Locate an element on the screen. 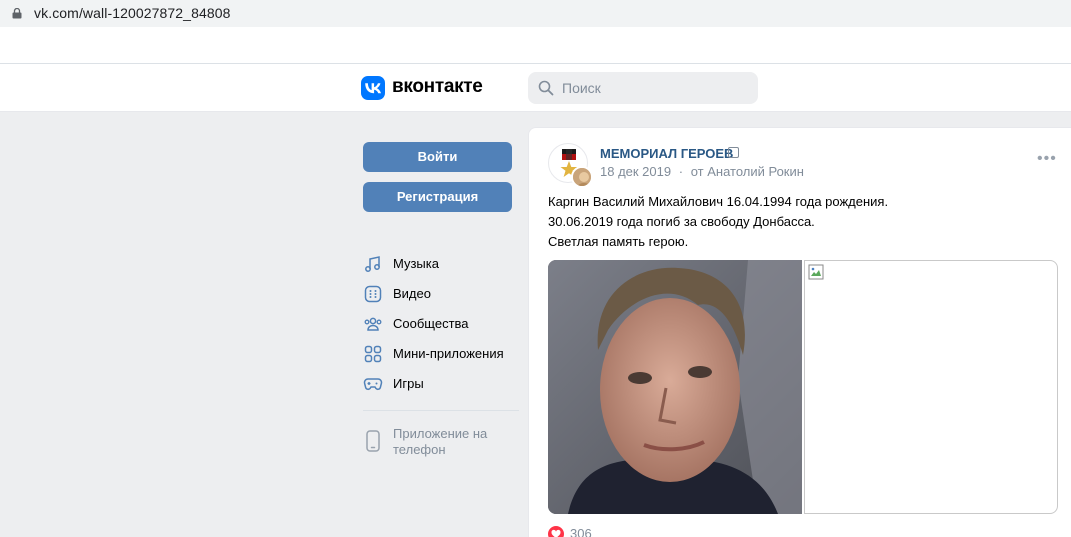 The image size is (1071, 537). sidebar-item-label: Музыка is located at coordinates (416, 263).